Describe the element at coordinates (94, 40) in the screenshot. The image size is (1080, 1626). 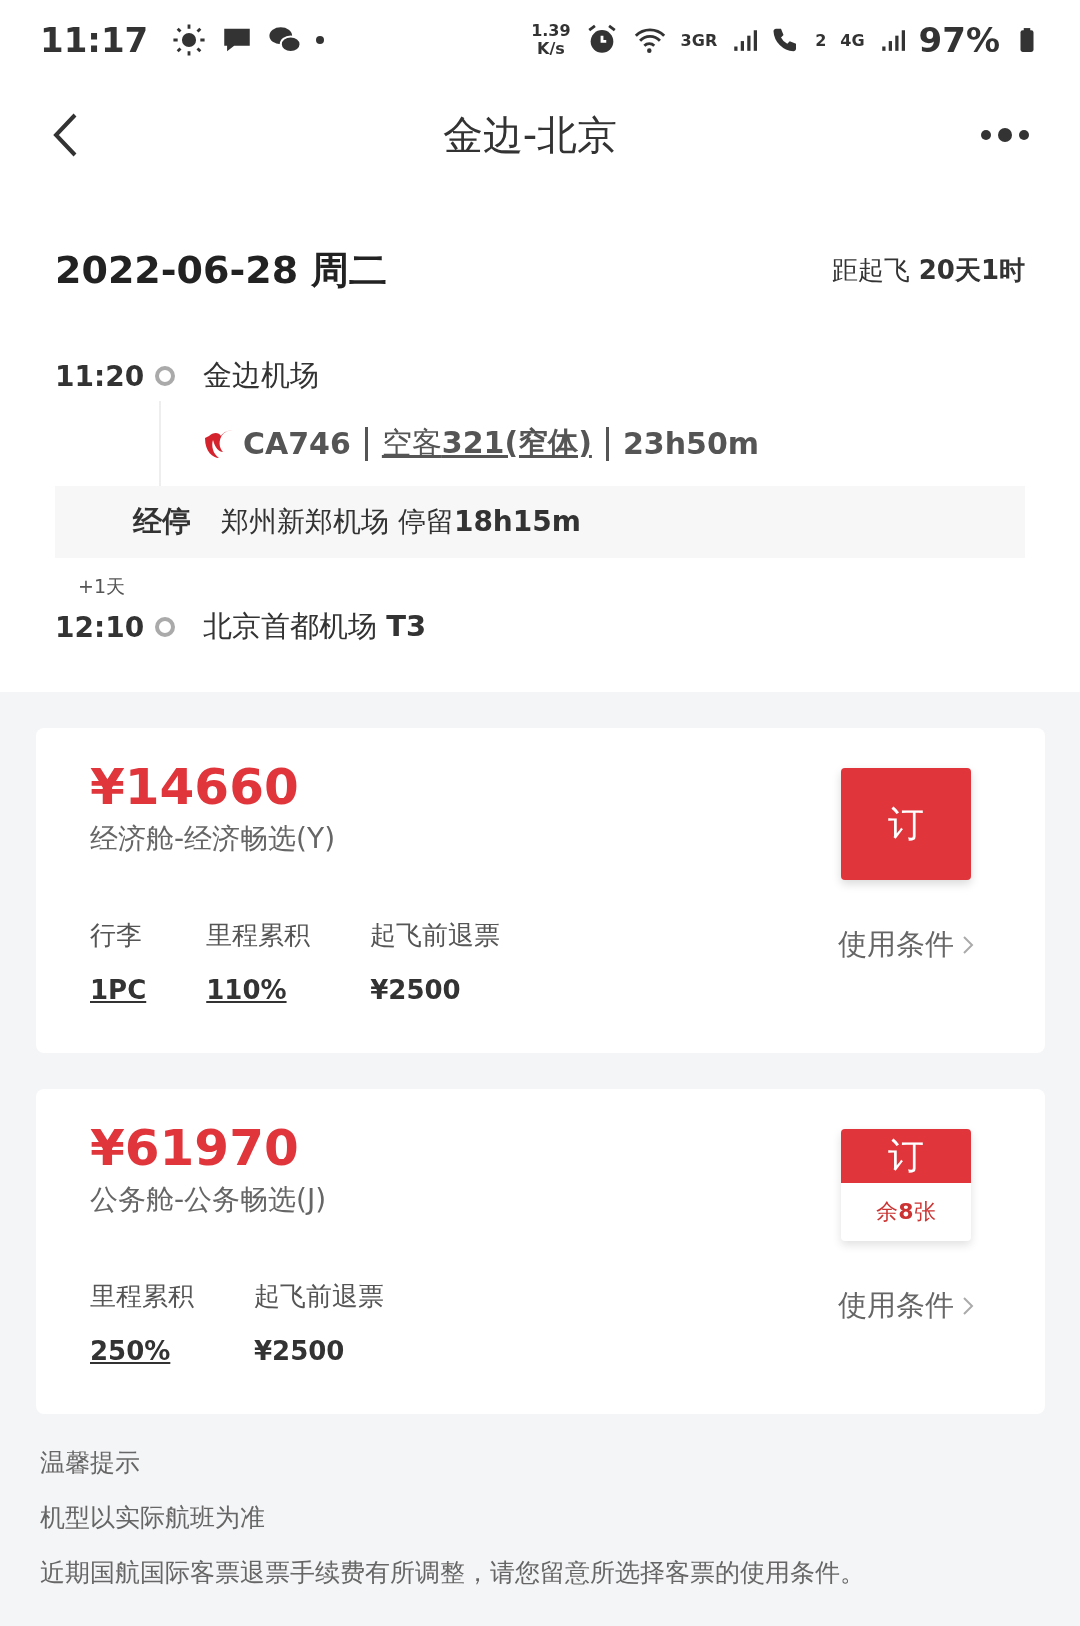
I see `clock-time: 11:17` at that location.